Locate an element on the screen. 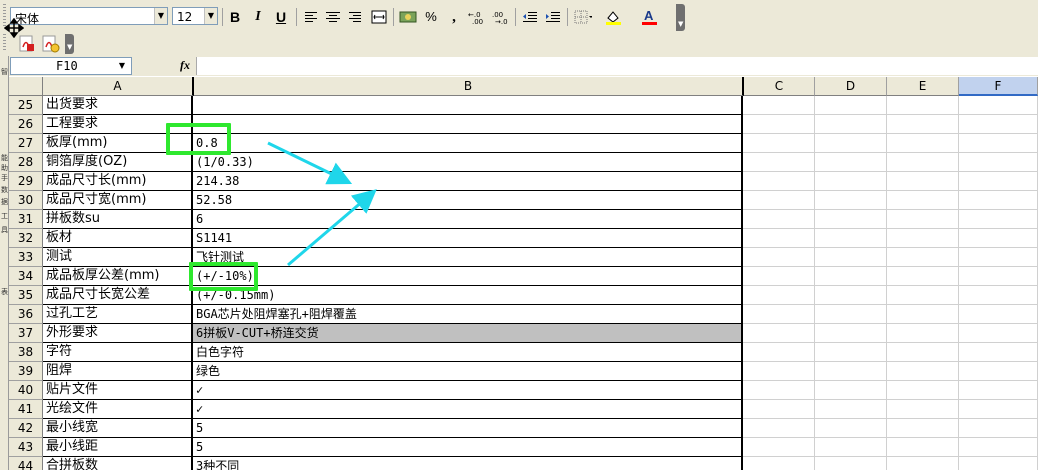 This screenshot has width=1038, height=470. merge-center-icon is located at coordinates (379, 17).